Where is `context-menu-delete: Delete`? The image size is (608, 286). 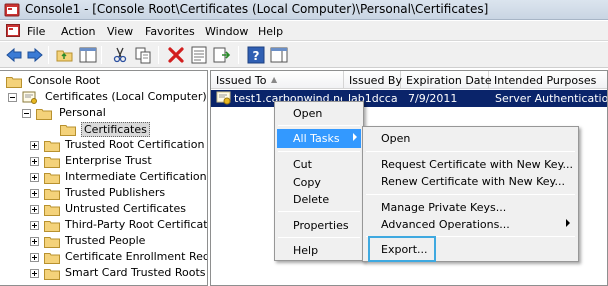
context-menu-delete: Delete is located at coordinates (319, 199).